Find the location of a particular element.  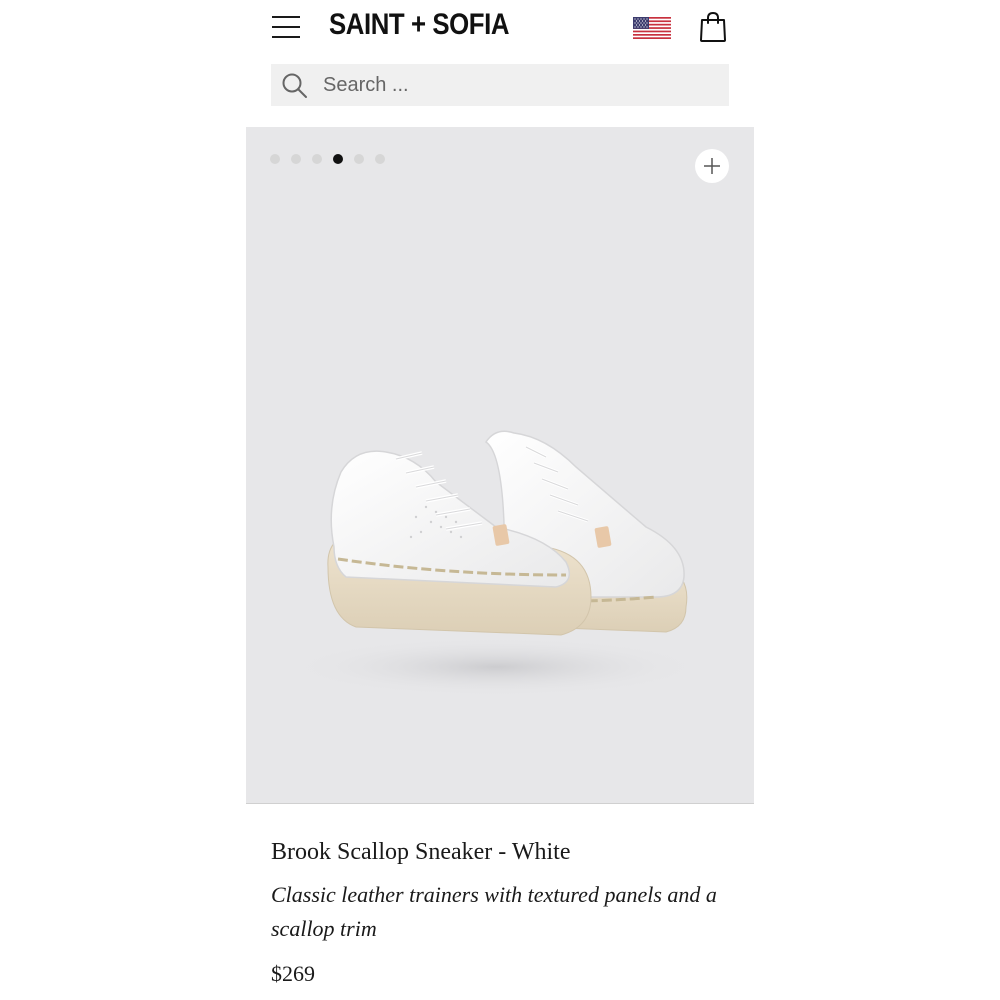

search-bar is located at coordinates (500, 85).